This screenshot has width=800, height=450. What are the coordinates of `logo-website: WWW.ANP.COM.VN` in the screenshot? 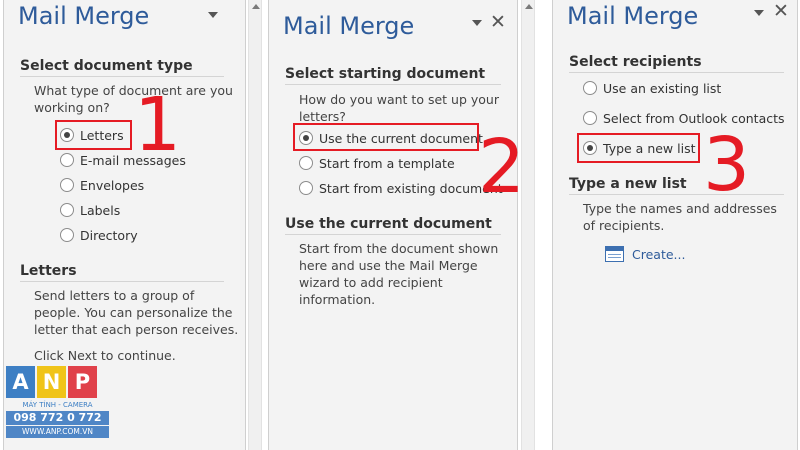 It's located at (57, 432).